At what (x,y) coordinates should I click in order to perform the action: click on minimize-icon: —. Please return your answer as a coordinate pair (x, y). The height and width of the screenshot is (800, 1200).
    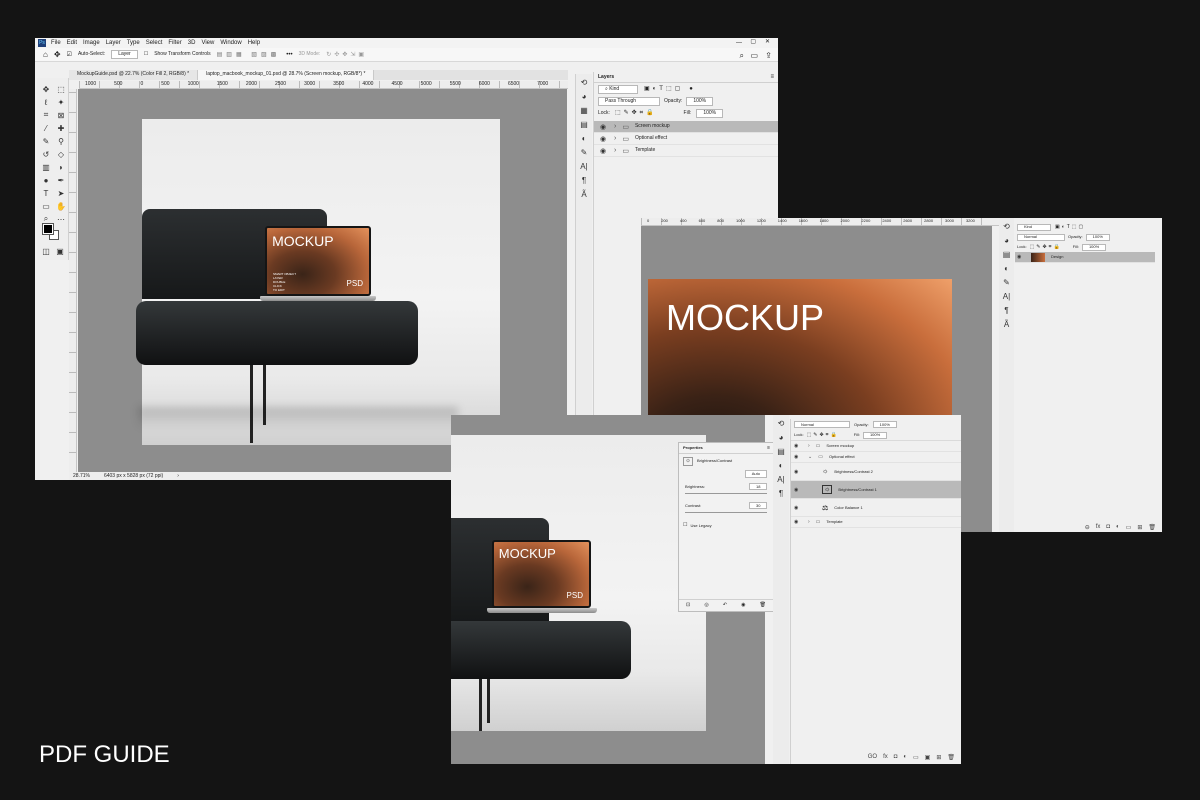
    Looking at the image, I should click on (739, 43).